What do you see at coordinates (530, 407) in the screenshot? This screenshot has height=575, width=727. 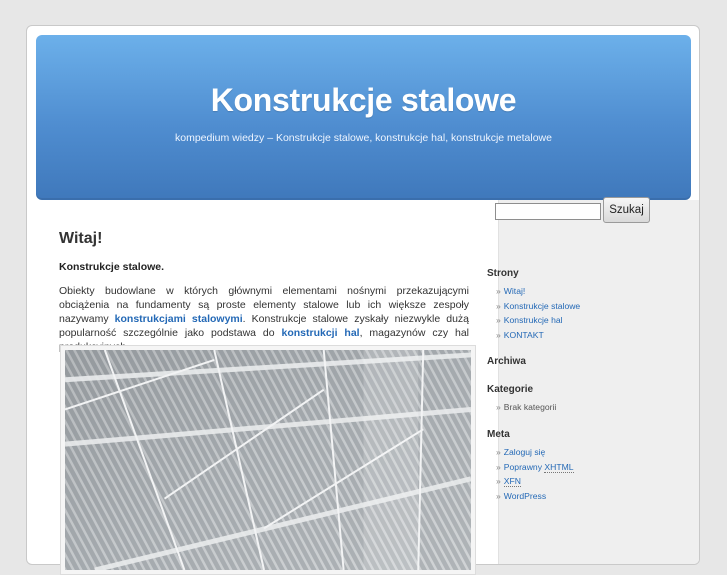 I see `category-brak-kategorii: Brak kategorii` at bounding box center [530, 407].